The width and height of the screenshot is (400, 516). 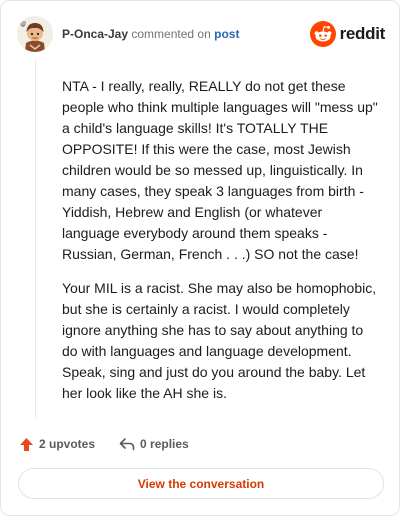 I want to click on reddit-brand: reddit, so click(x=347, y=34).